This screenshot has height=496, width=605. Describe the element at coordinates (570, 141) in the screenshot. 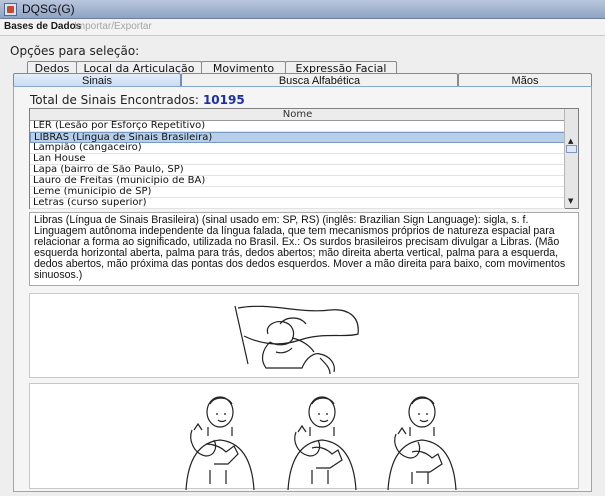

I see `scroll-up-icon: ▲` at that location.